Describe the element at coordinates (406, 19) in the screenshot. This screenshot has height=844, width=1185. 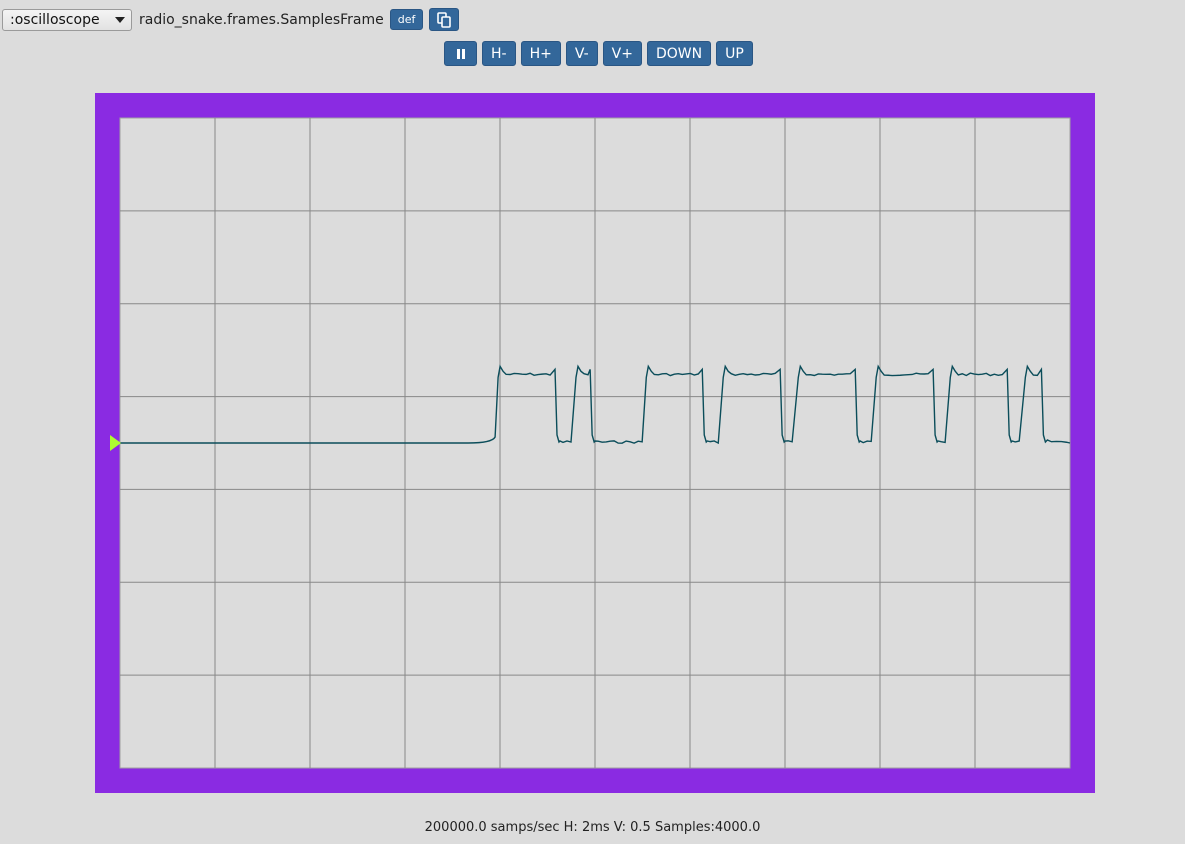
I see `def-button: def` at that location.